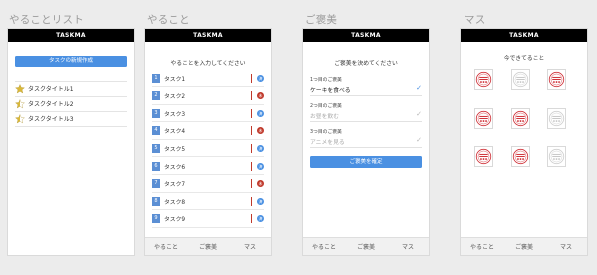  What do you see at coordinates (175, 149) in the screenshot?
I see `task-label: タスク5` at bounding box center [175, 149].